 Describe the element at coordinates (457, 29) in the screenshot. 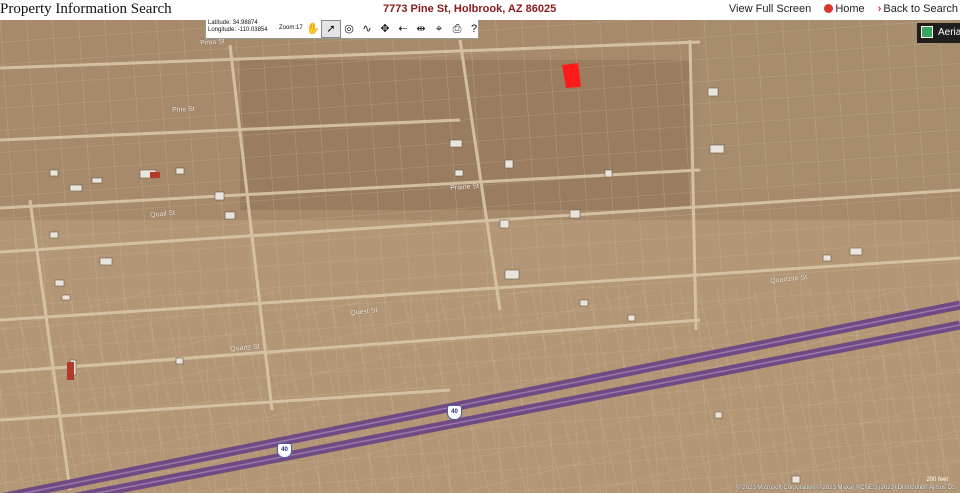

I see `print-icon: ⎙` at that location.